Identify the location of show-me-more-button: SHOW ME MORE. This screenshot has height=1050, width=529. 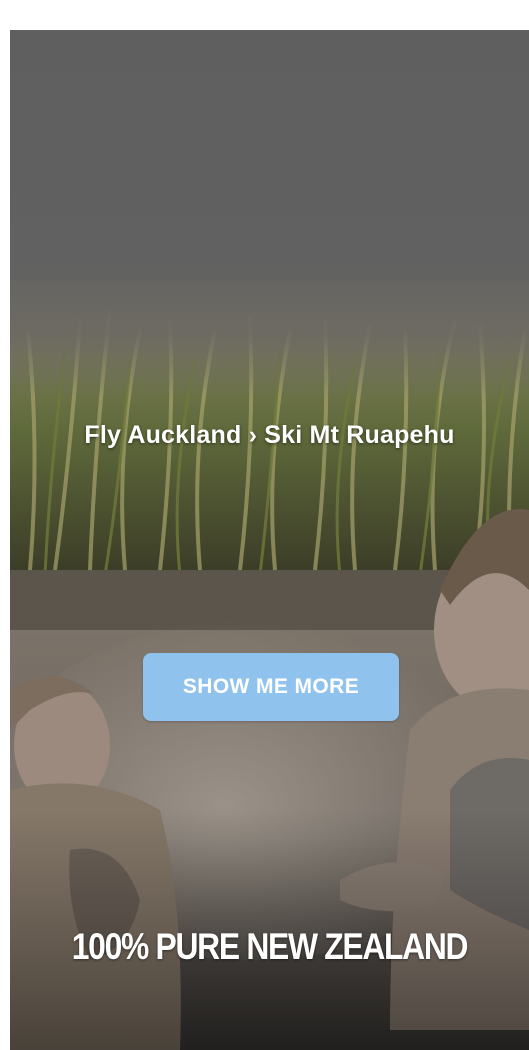
(271, 687).